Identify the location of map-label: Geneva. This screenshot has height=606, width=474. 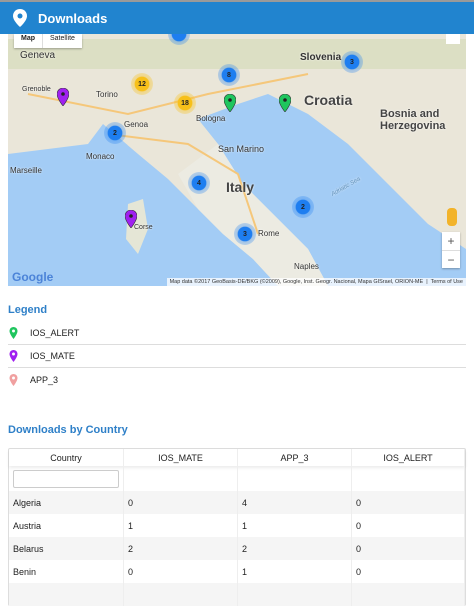
(38, 55).